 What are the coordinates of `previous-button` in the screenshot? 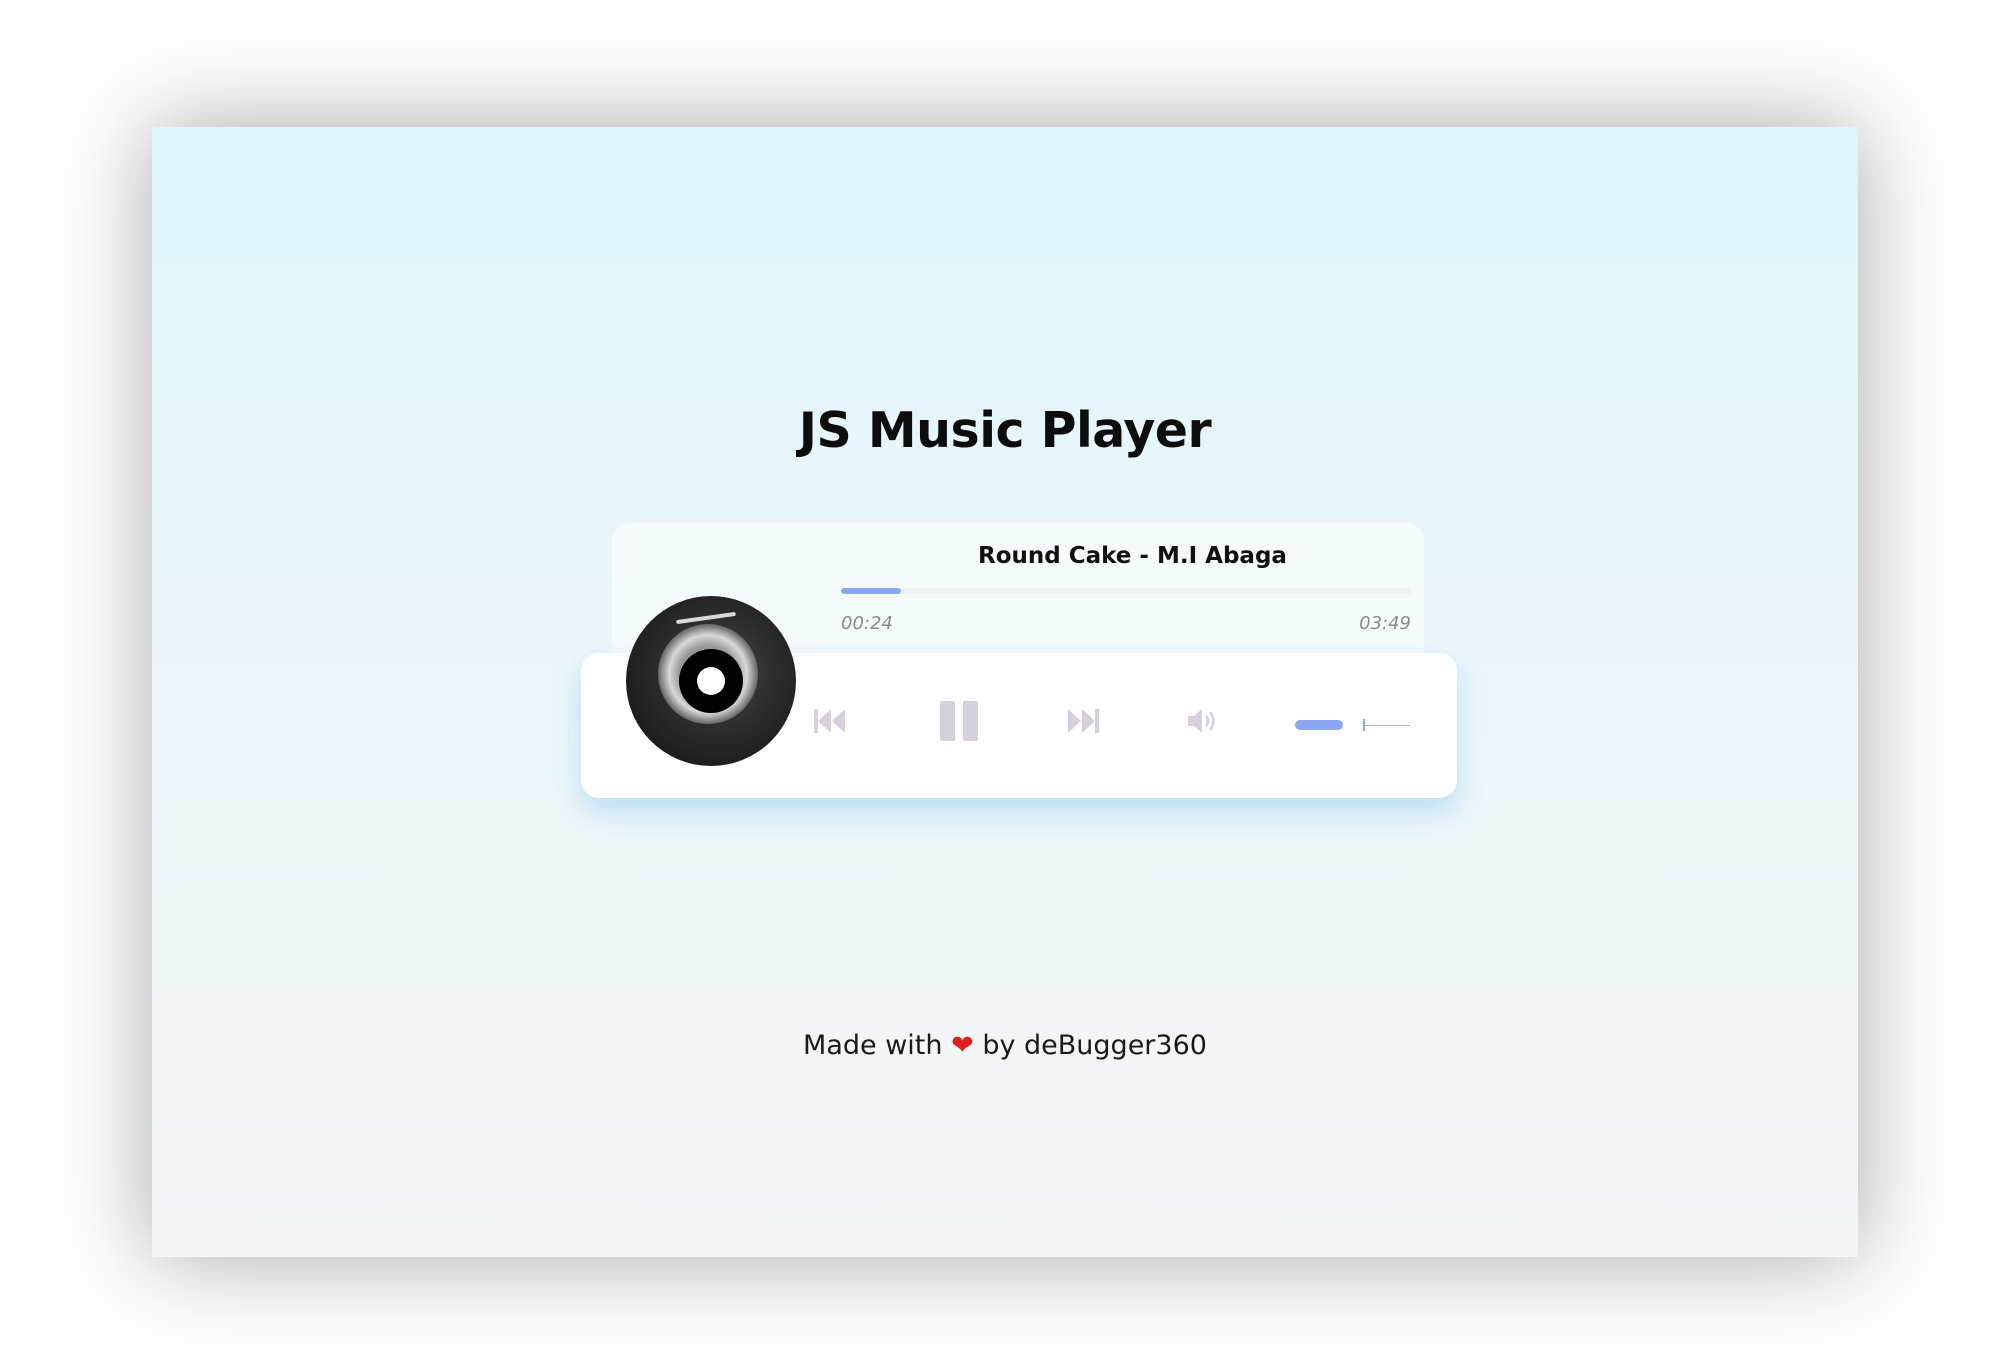 It's located at (830, 721).